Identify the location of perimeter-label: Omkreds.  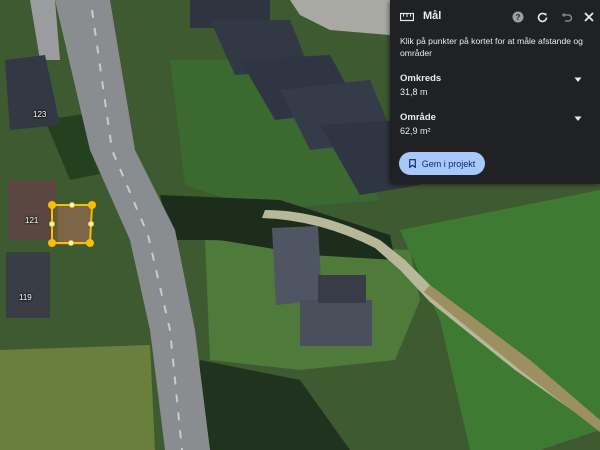
(421, 78).